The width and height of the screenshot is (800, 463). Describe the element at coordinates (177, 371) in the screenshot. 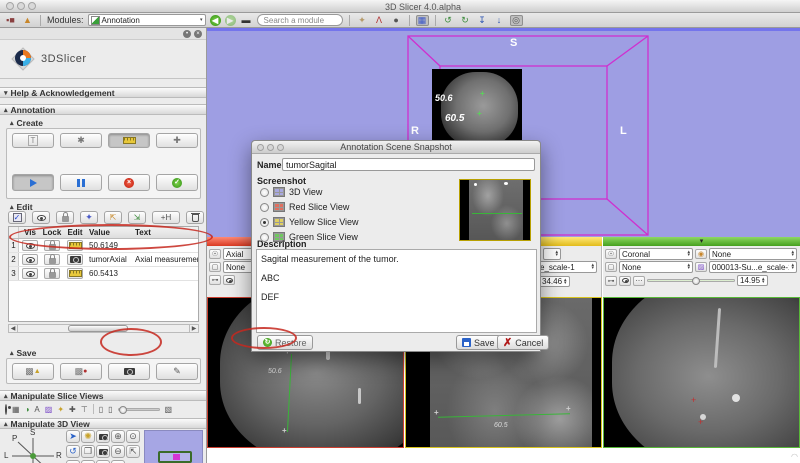

I see `edit-properties-button: ✎` at that location.